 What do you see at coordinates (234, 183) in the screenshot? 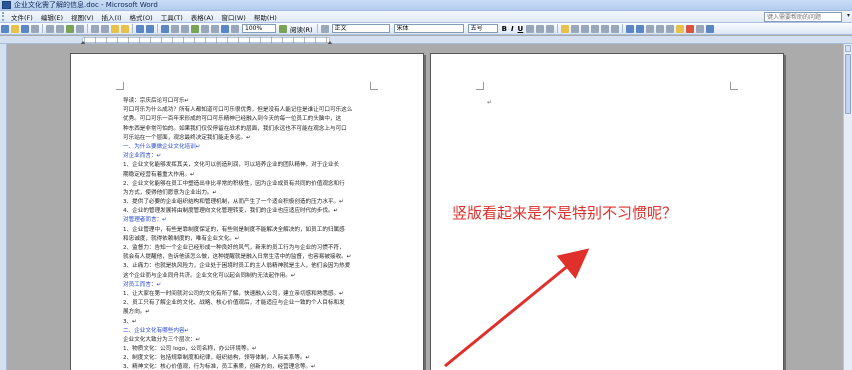
I see `document-line: 2、企业文化能够在员工中塑造出非比寻常的积极性，因为企业成员有共同的价值观念和行` at bounding box center [234, 183].